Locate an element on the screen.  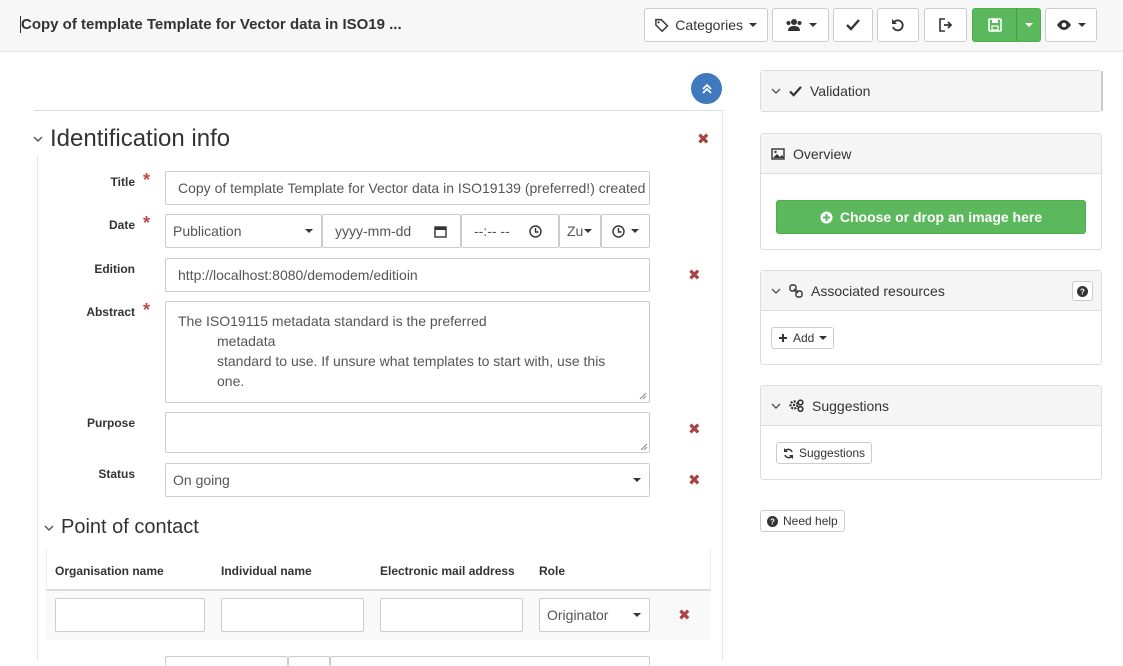
status-select: On going is located at coordinates (407, 480).